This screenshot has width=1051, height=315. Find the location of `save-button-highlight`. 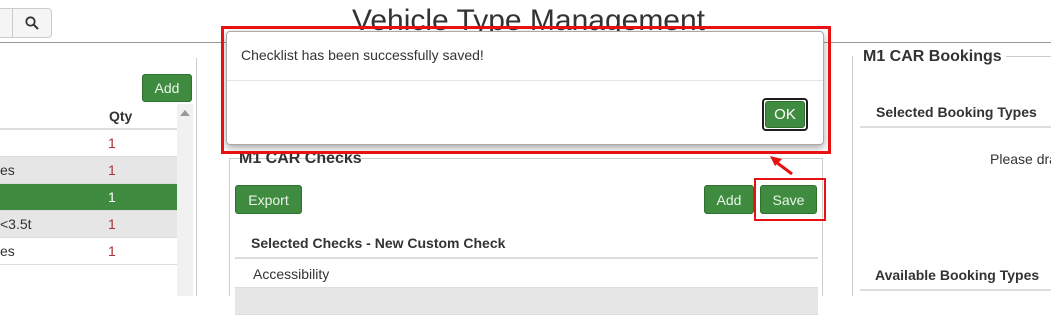

save-button-highlight is located at coordinates (790, 199).